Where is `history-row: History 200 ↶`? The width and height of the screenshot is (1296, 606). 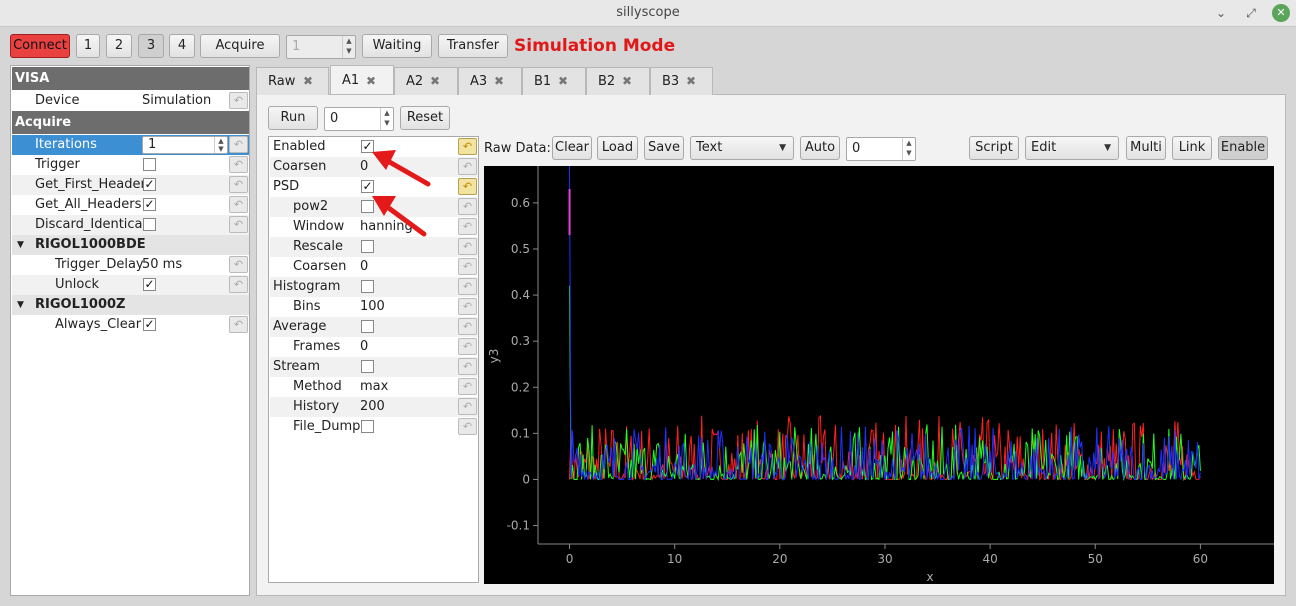 history-row: History 200 ↶ is located at coordinates (374, 407).